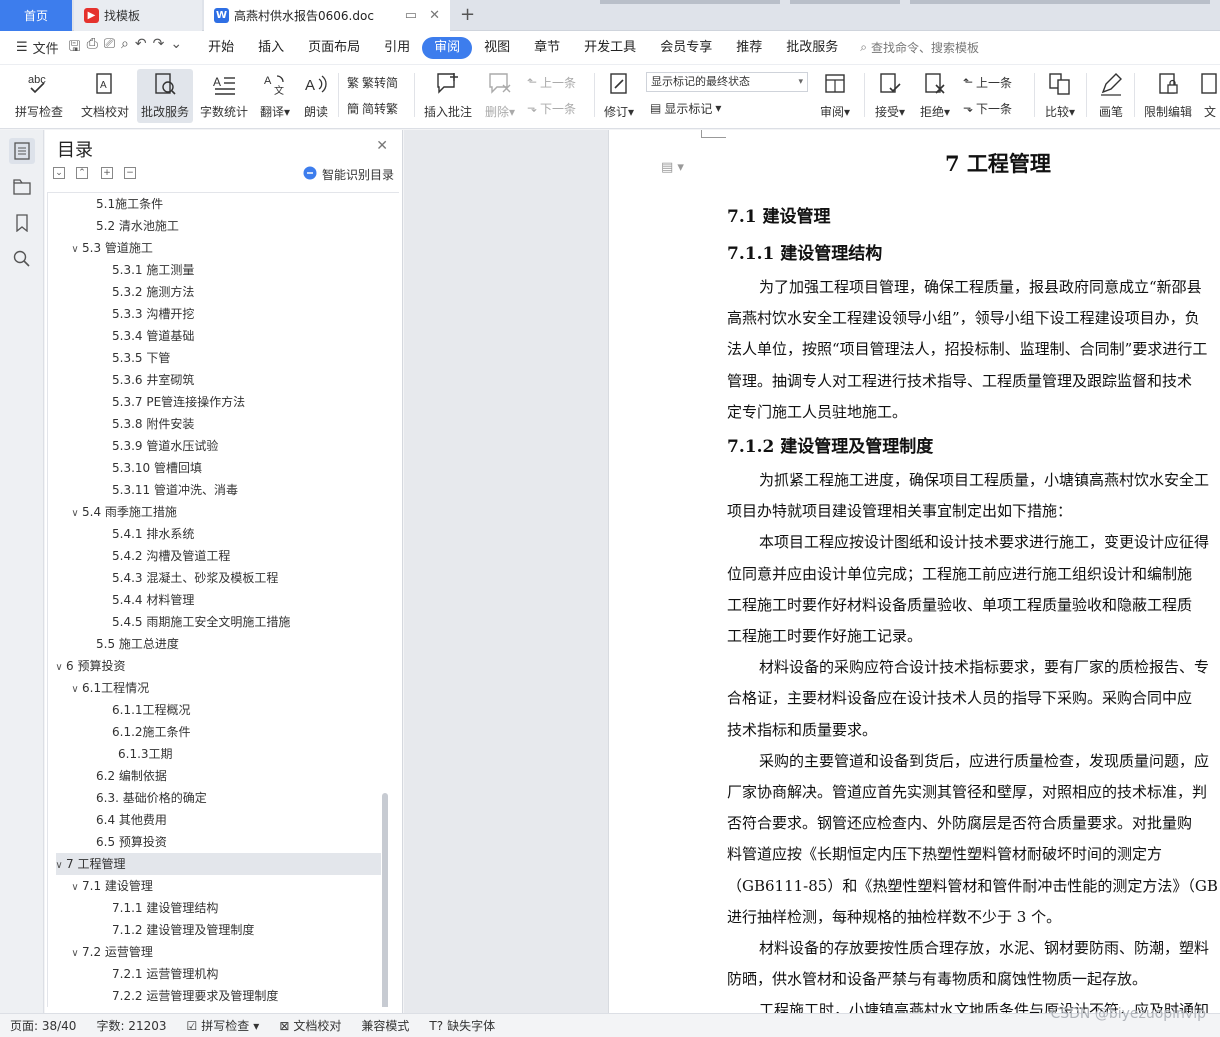 The width and height of the screenshot is (1220, 1037). What do you see at coordinates (935, 96) in the screenshot?
I see `reject-button: 拒绝▾` at bounding box center [935, 96].